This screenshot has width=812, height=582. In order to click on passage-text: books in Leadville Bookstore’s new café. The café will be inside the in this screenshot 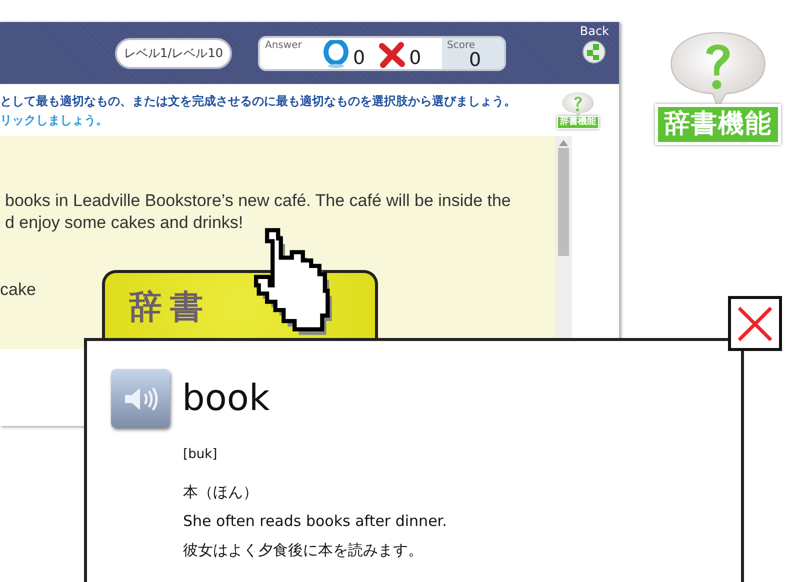, I will do `click(258, 201)`.